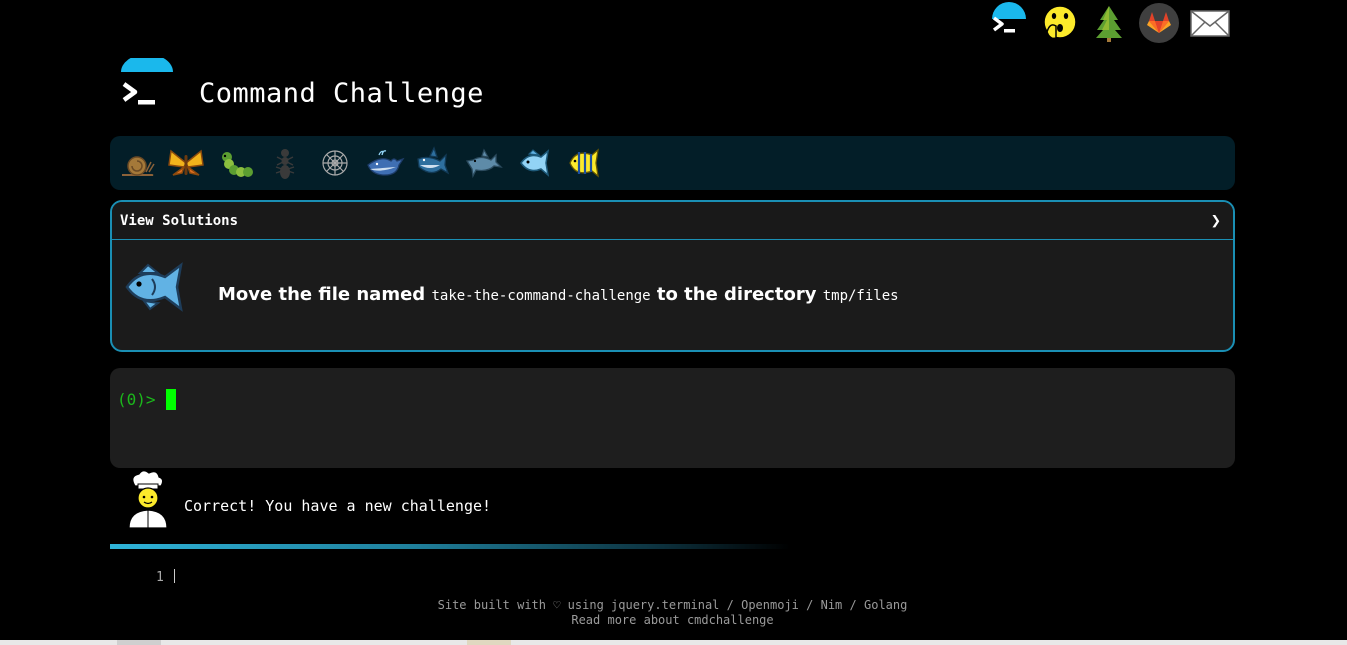 This screenshot has width=1347, height=645. What do you see at coordinates (148, 500) in the screenshot?
I see `chef-icon` at bounding box center [148, 500].